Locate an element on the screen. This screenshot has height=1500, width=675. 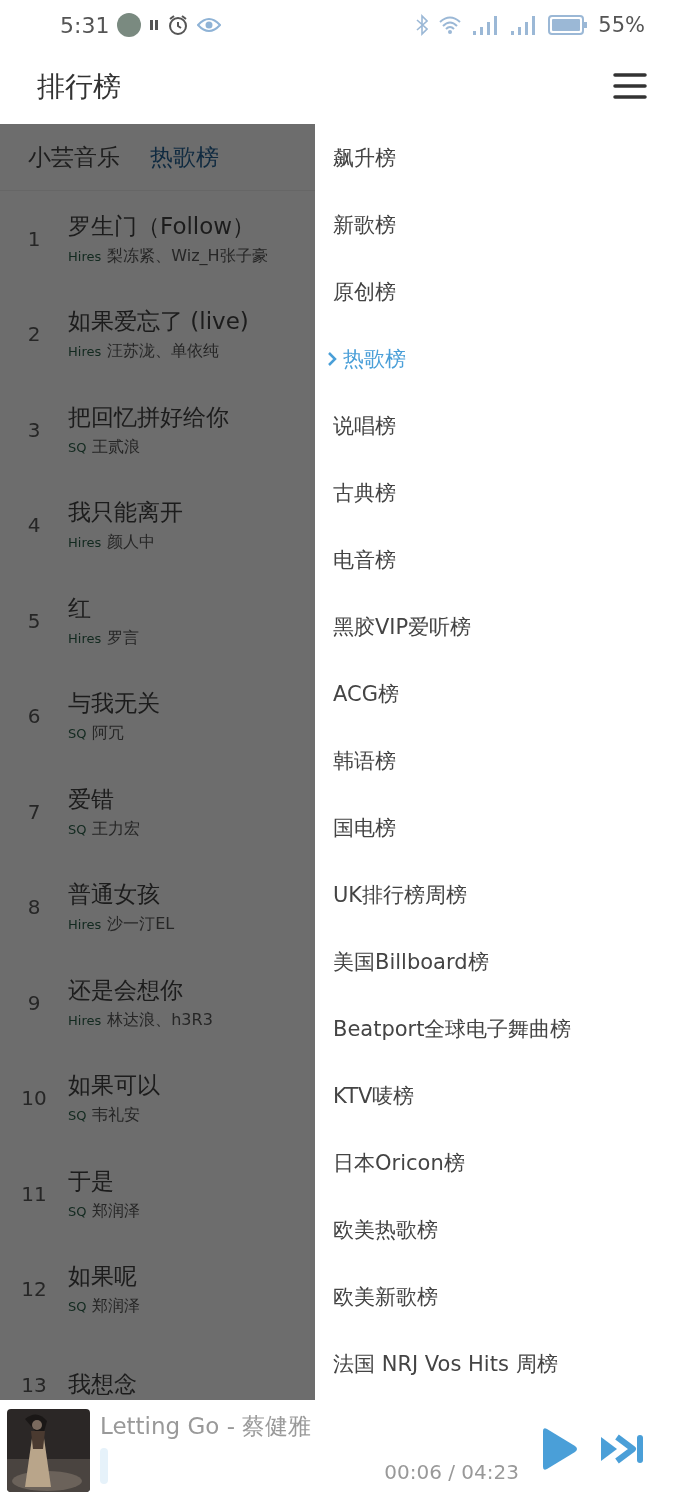
battery-percent: 55% is located at coordinates (621, 25).